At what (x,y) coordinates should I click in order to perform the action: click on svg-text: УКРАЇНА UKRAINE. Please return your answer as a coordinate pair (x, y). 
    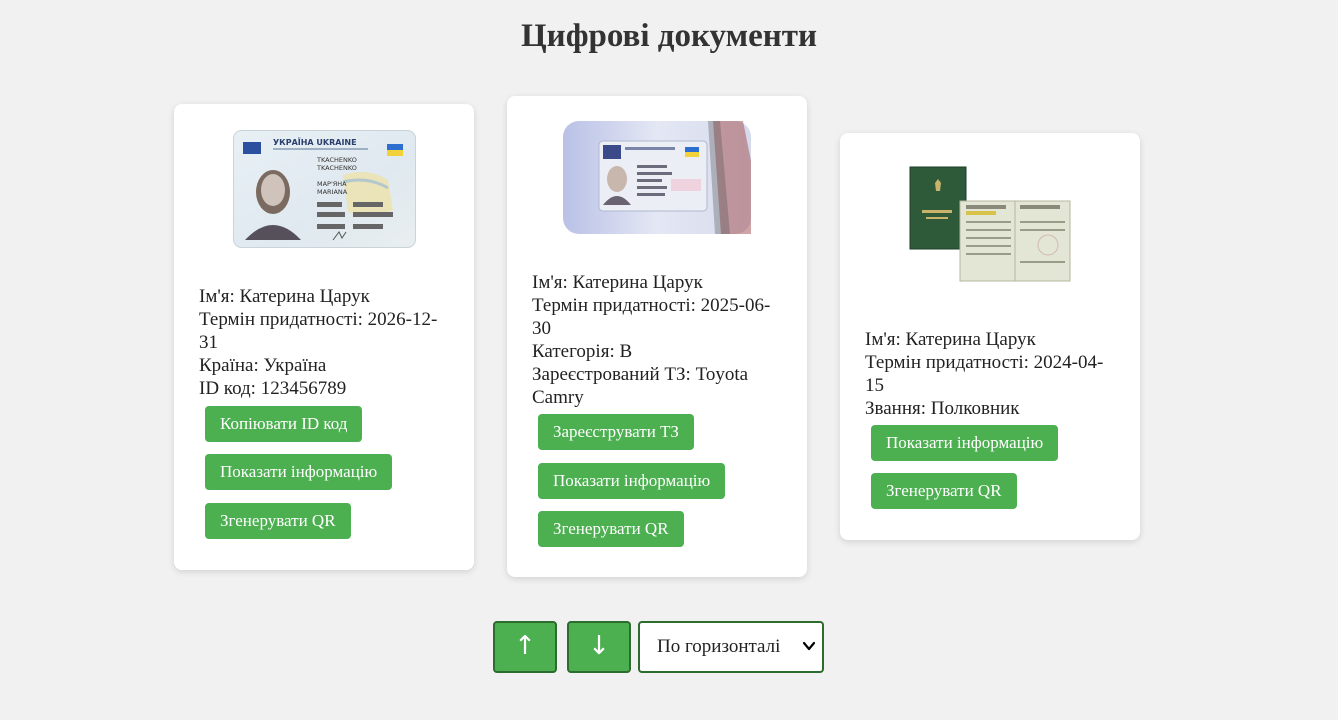
    Looking at the image, I should click on (315, 142).